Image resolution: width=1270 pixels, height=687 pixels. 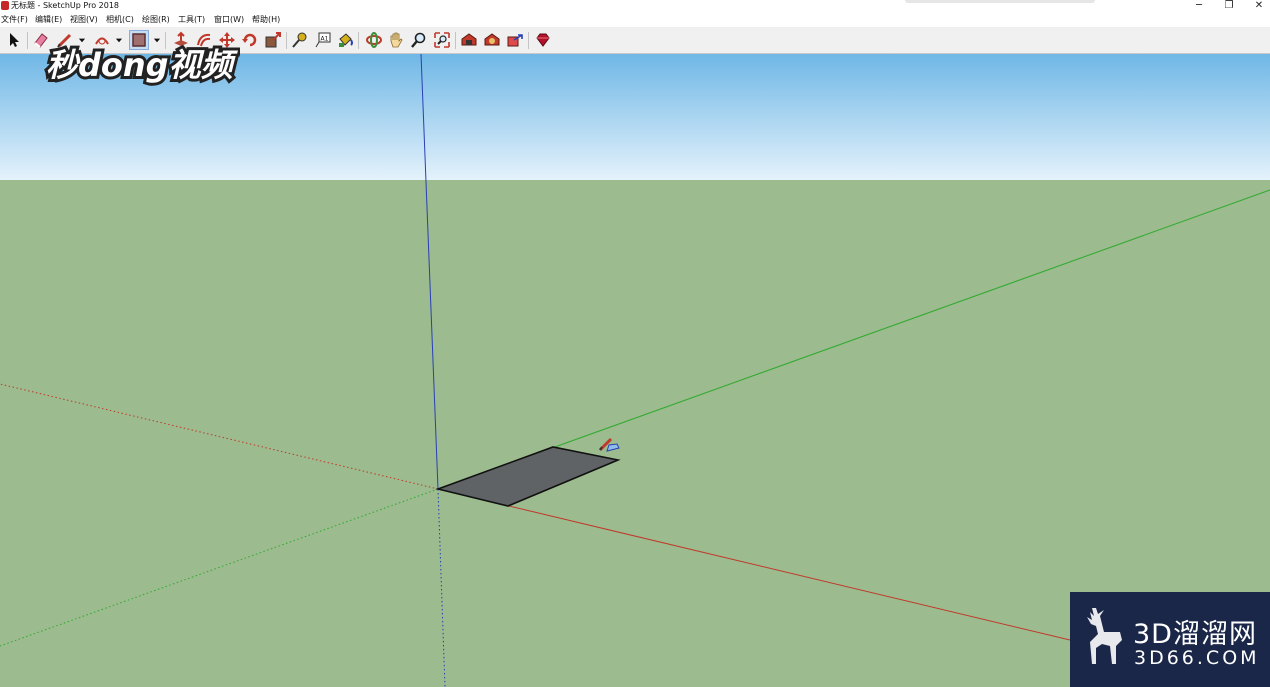 I want to click on svg-text: 秒dong视频, so click(x=142, y=65).